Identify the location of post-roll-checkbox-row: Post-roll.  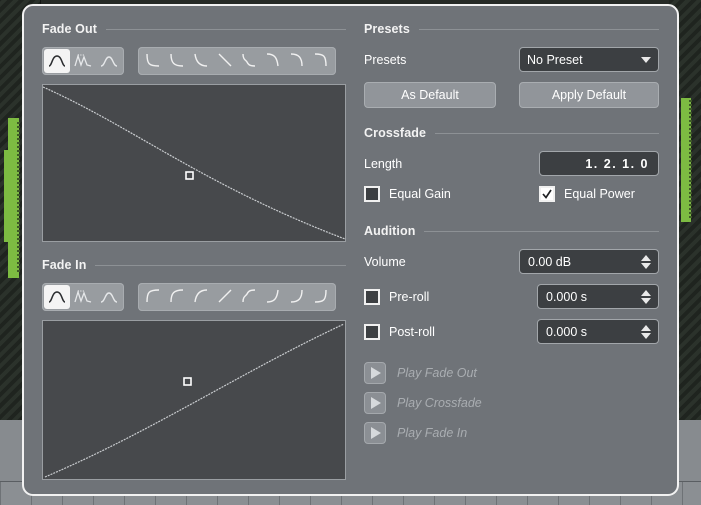
(399, 331).